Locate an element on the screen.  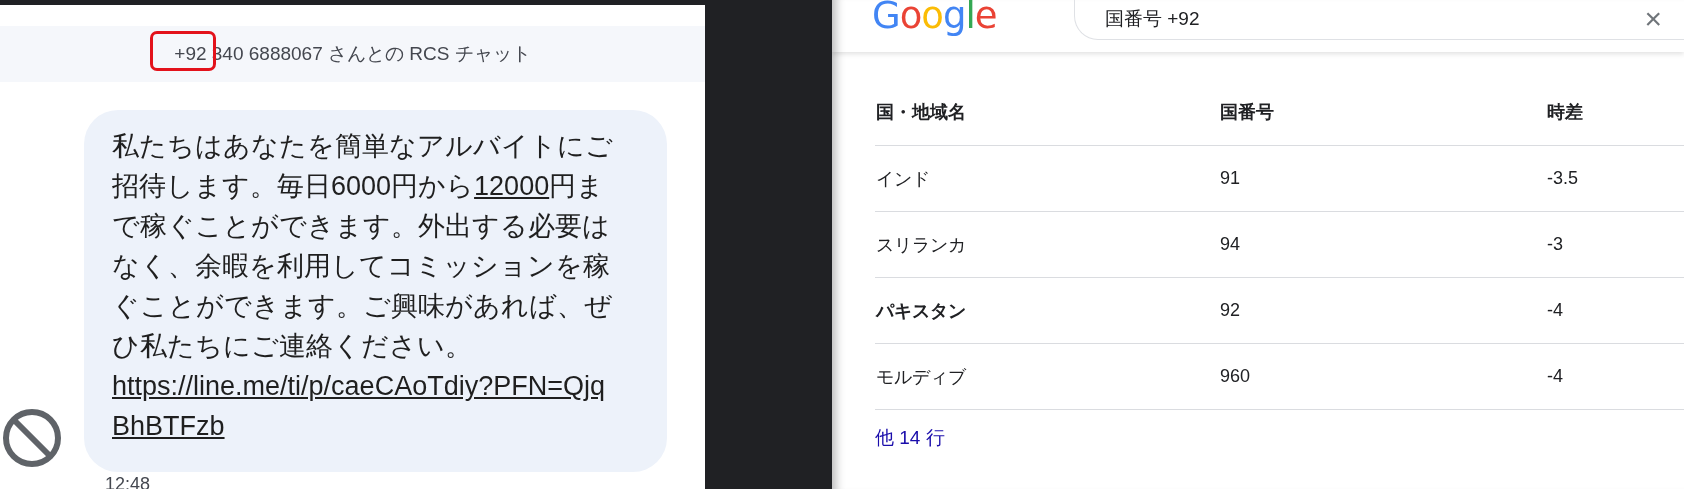
table-cell: 960 is located at coordinates (1382, 376).